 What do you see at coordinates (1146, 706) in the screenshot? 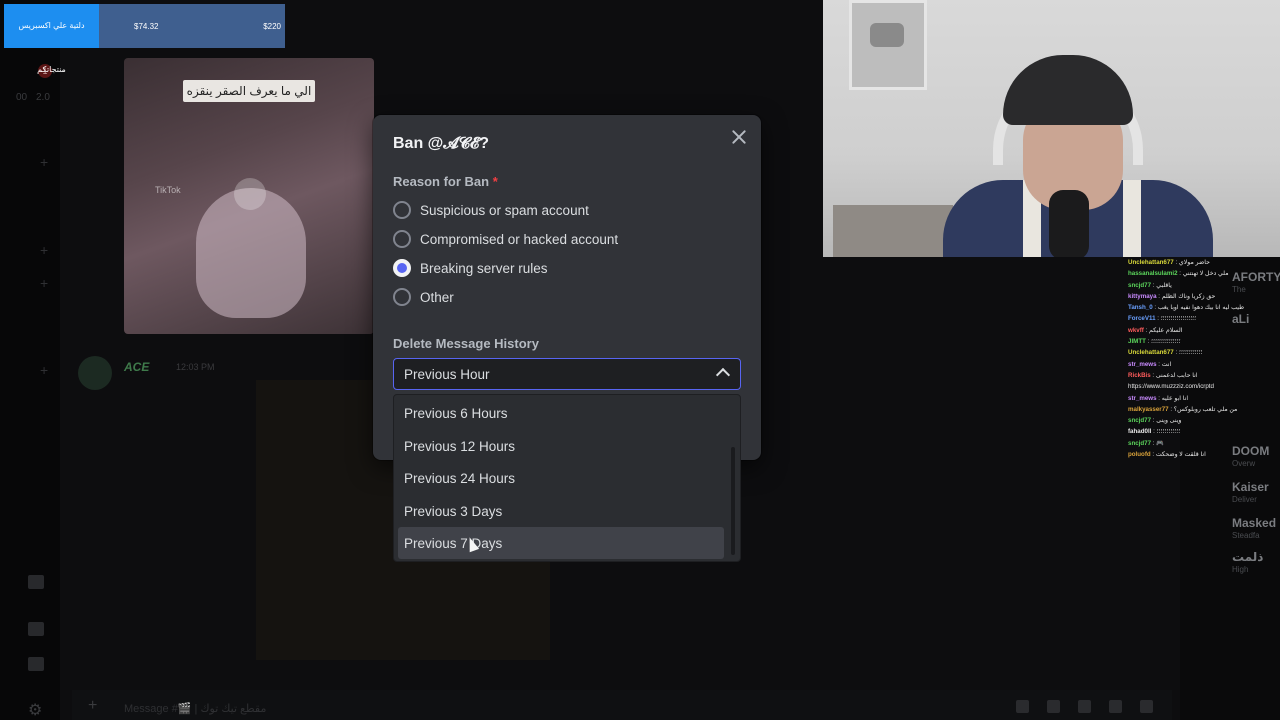
I see `apps-icon` at bounding box center [1146, 706].